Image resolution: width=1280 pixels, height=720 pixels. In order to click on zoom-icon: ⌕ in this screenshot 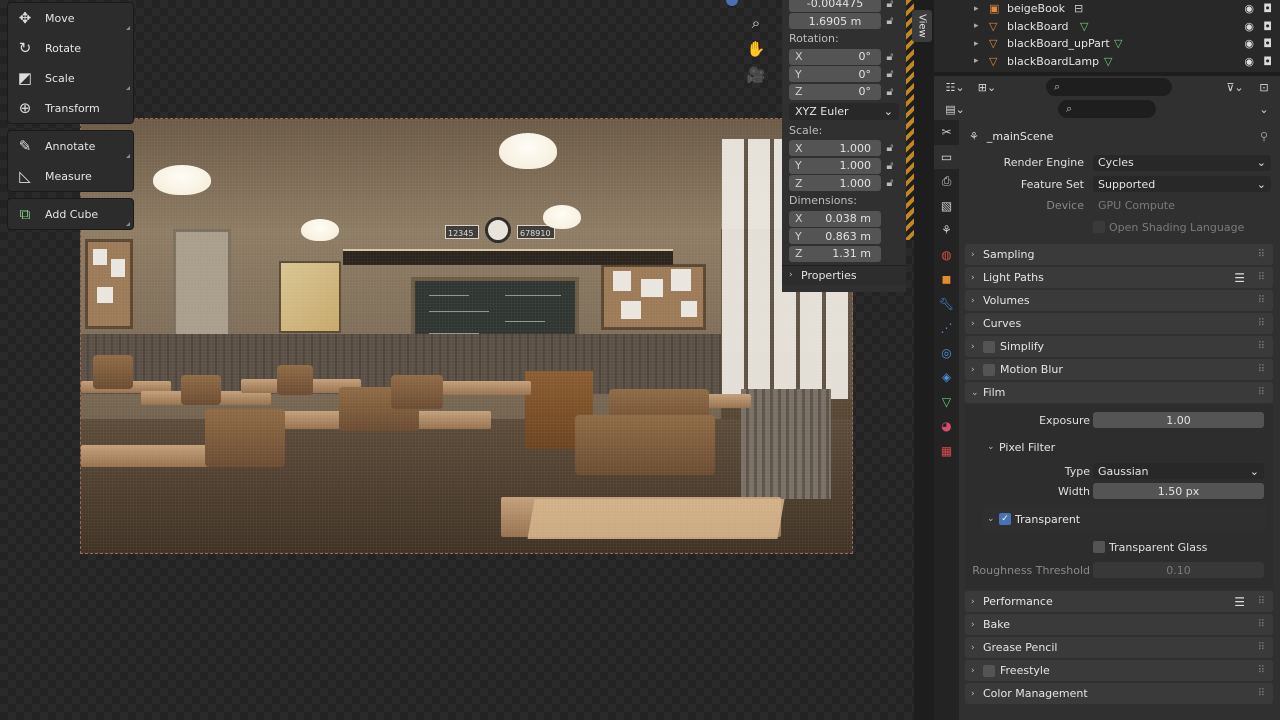, I will do `click(756, 23)`.